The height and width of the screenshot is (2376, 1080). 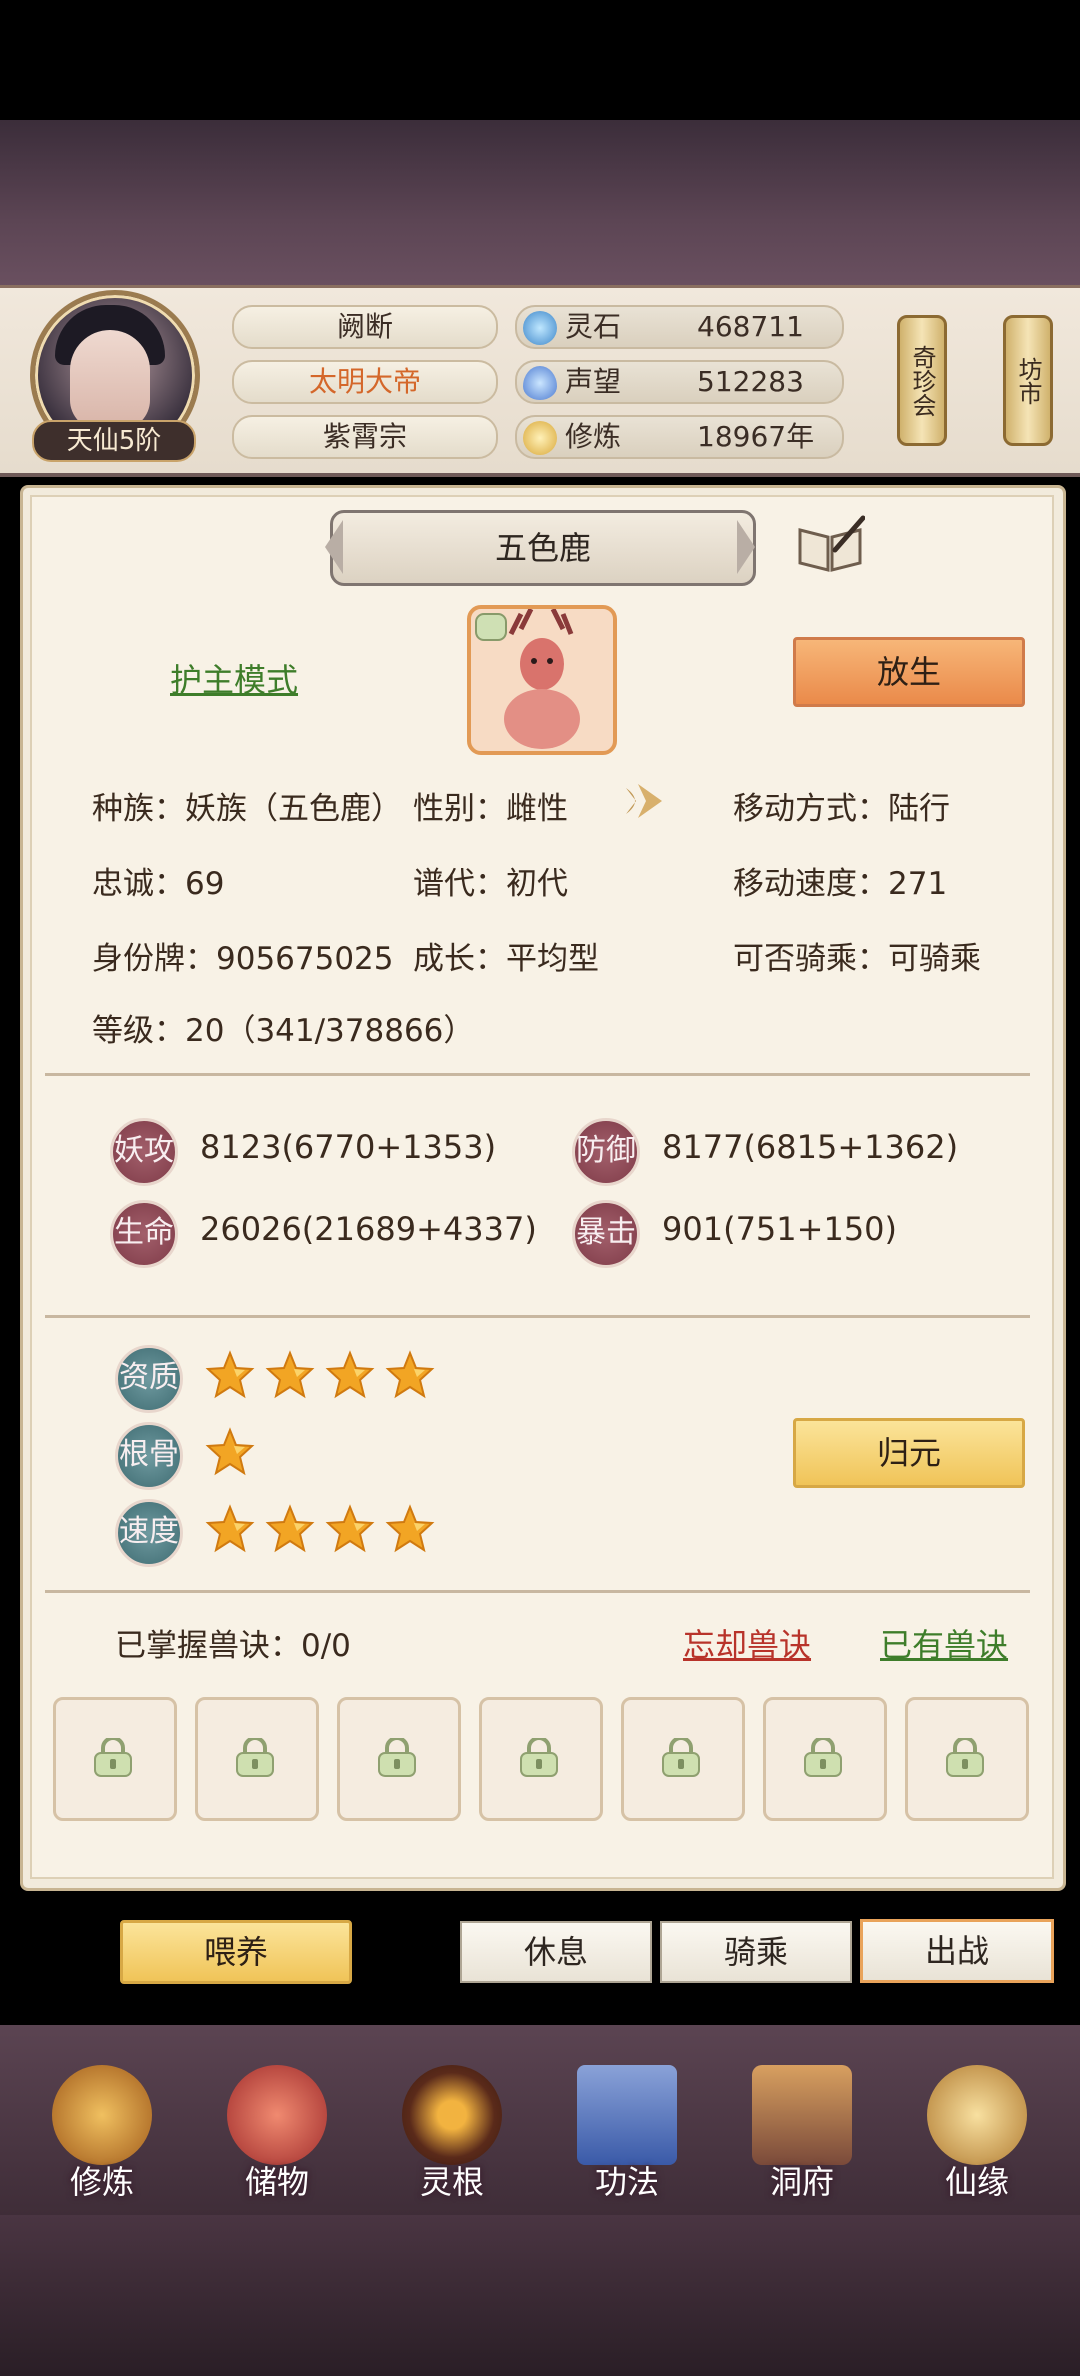 What do you see at coordinates (556, 1952) in the screenshot?
I see `rest-button: 休息` at bounding box center [556, 1952].